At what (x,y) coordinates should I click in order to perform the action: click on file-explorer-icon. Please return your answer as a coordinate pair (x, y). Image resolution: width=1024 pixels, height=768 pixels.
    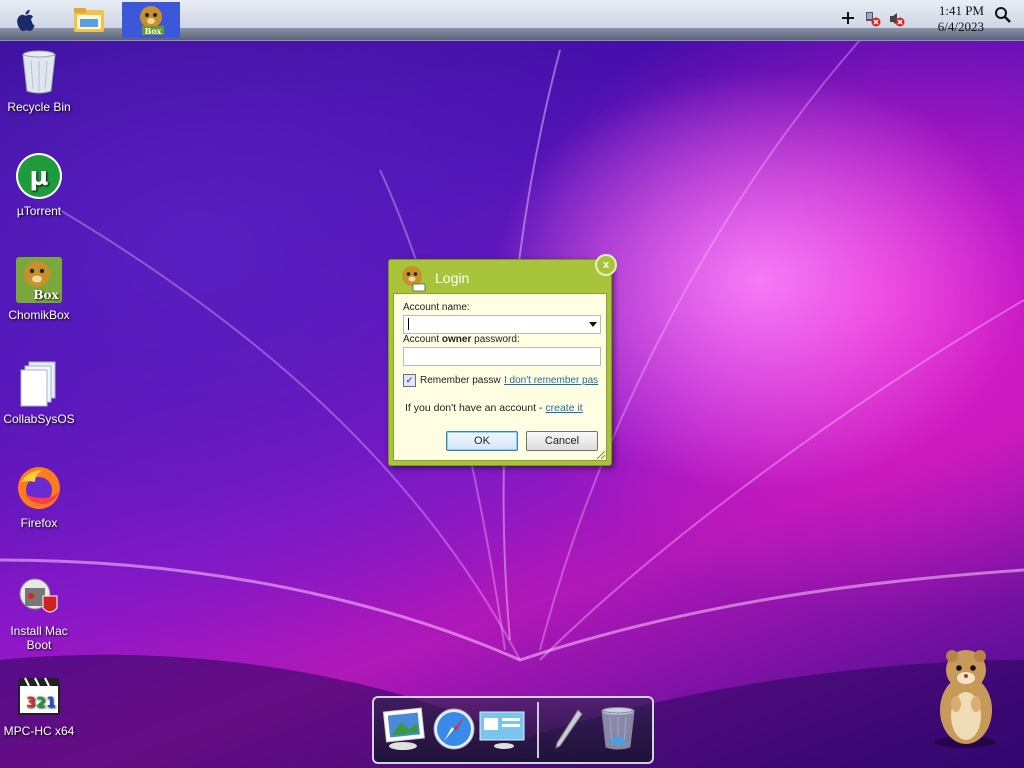
    Looking at the image, I should click on (89, 20).